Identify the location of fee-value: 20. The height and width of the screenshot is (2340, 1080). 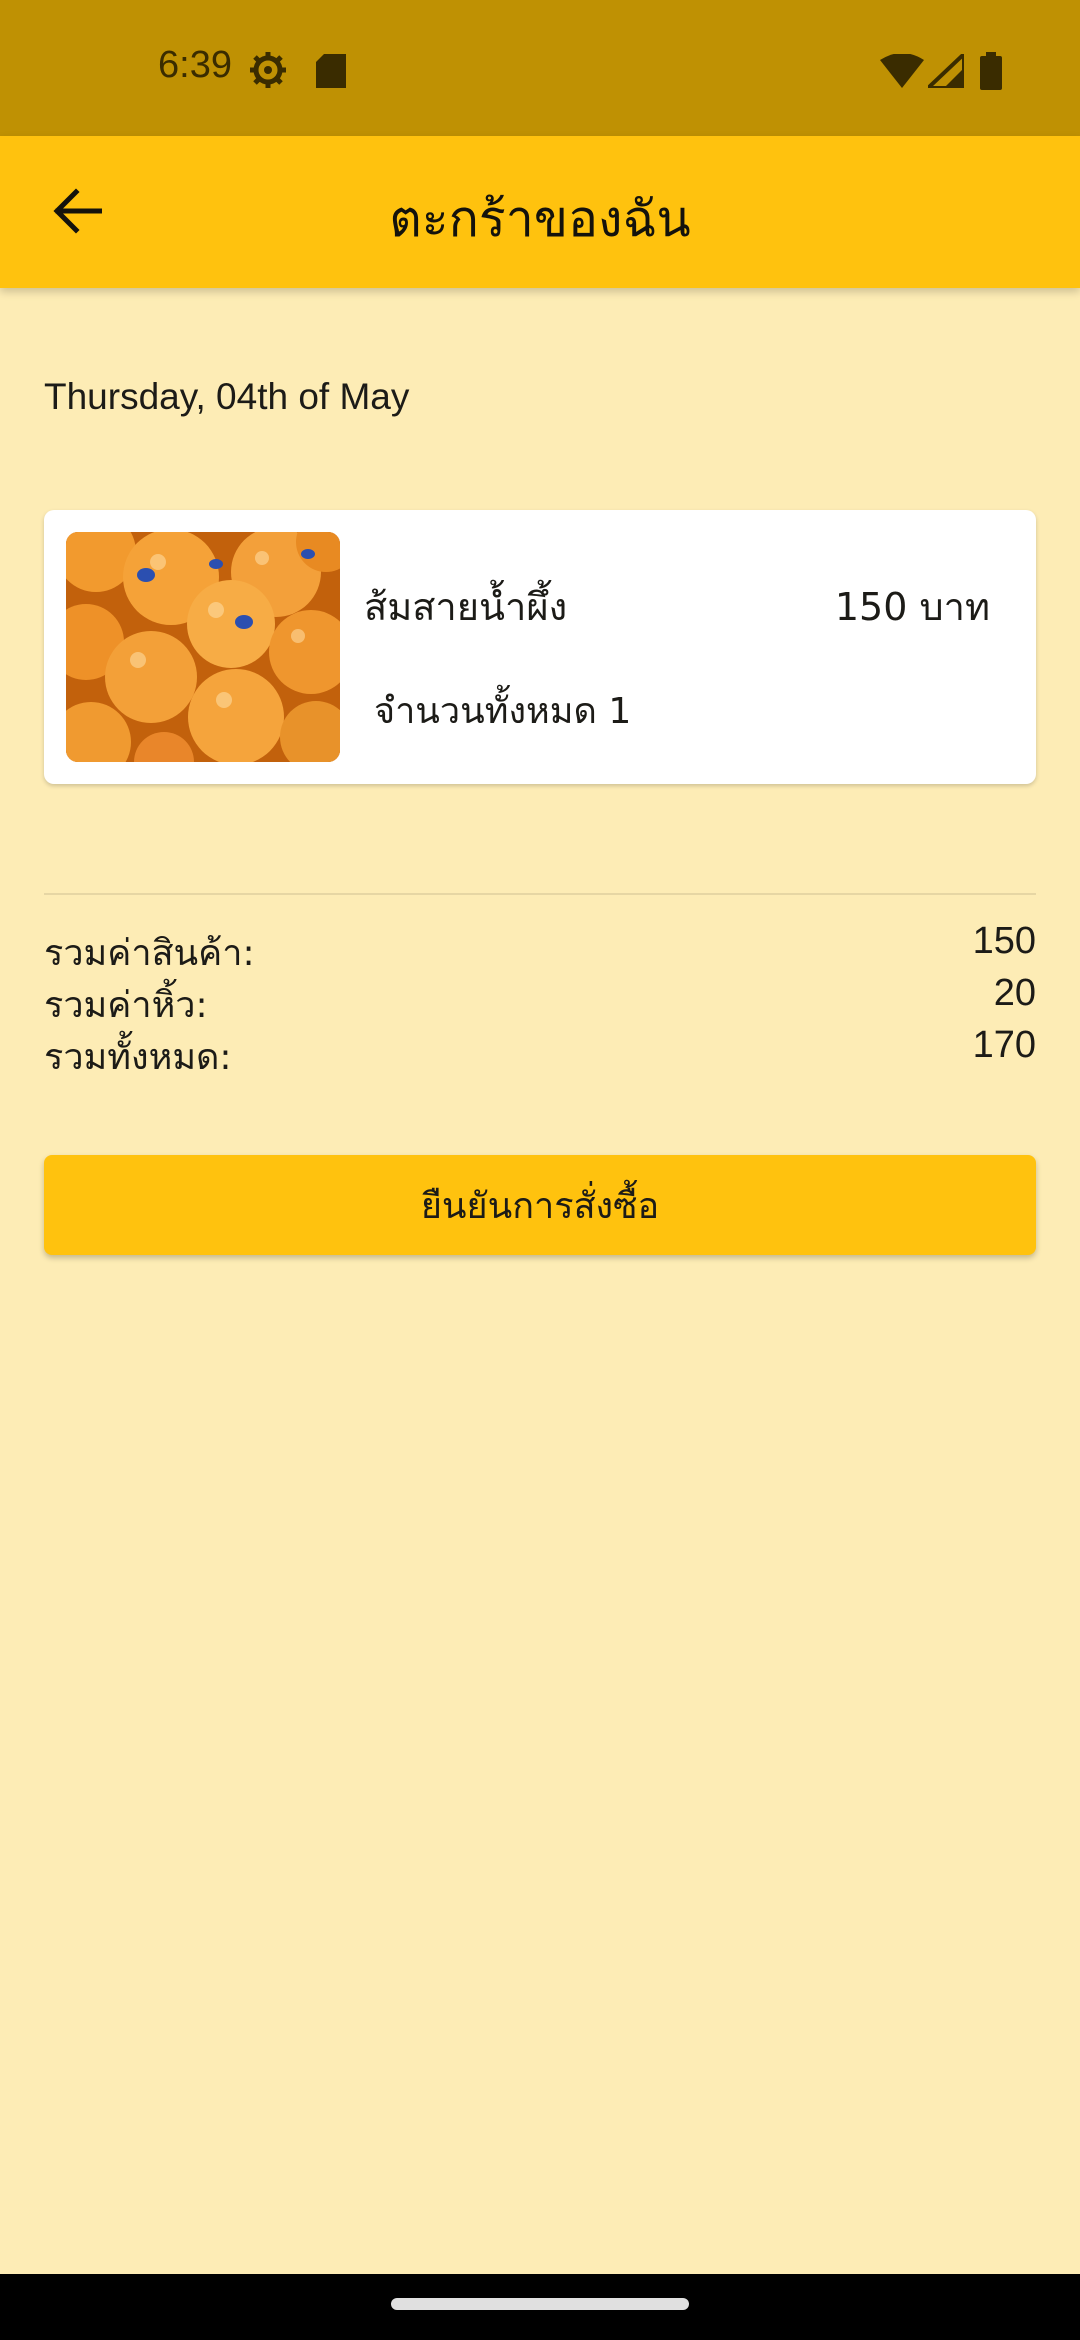
(1014, 993).